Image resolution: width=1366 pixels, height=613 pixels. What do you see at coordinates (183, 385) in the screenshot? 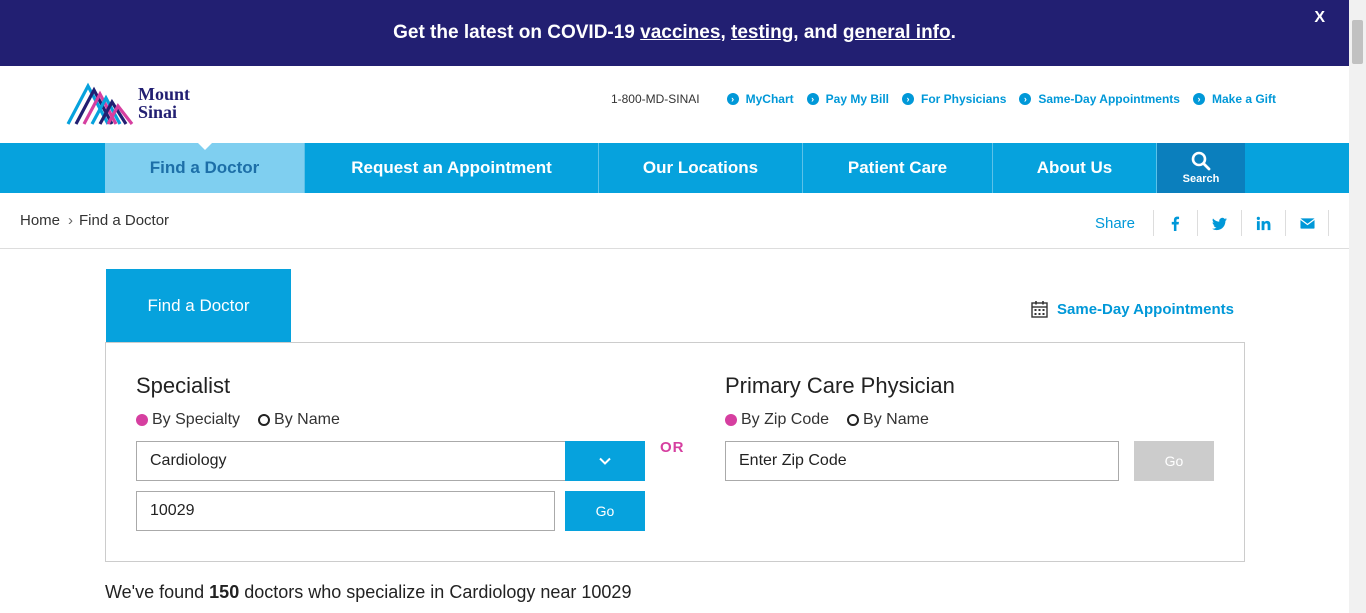
I see `specialist-title: Specialist` at bounding box center [183, 385].